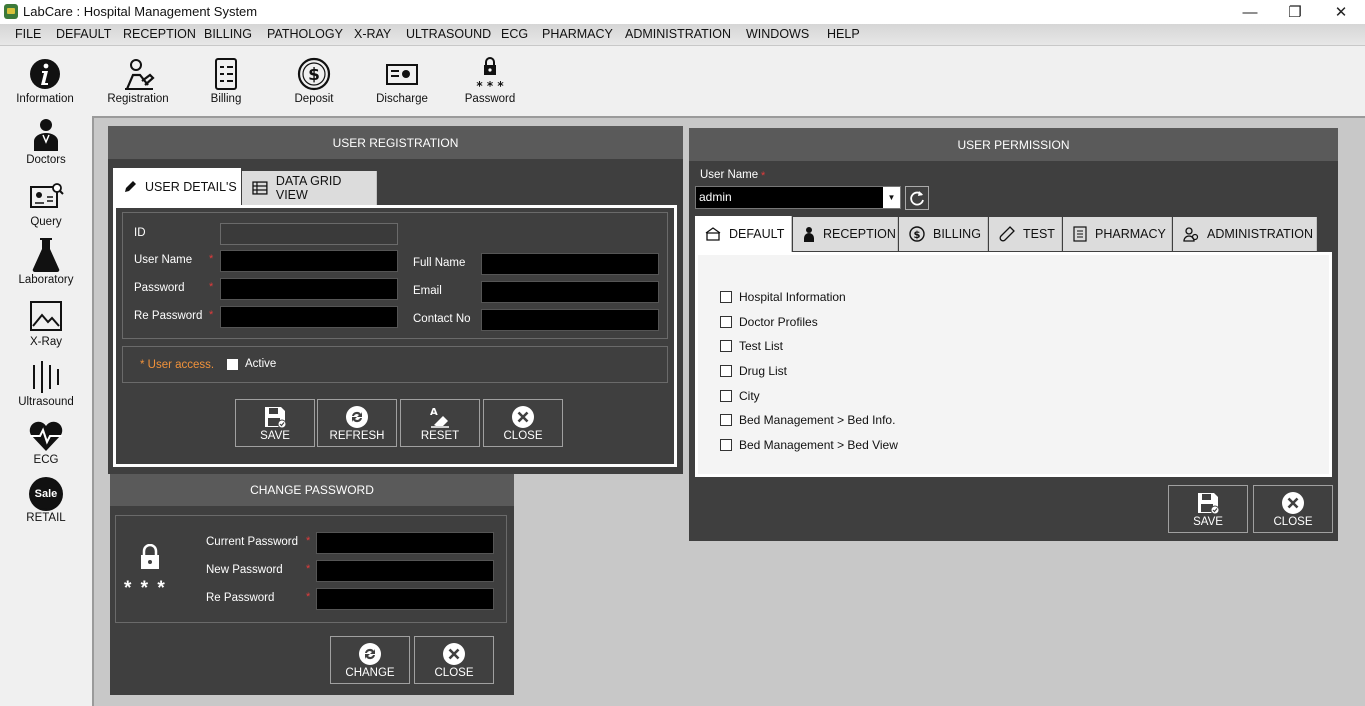  Describe the element at coordinates (729, 175) in the screenshot. I see `user-name-label: User Name` at that location.